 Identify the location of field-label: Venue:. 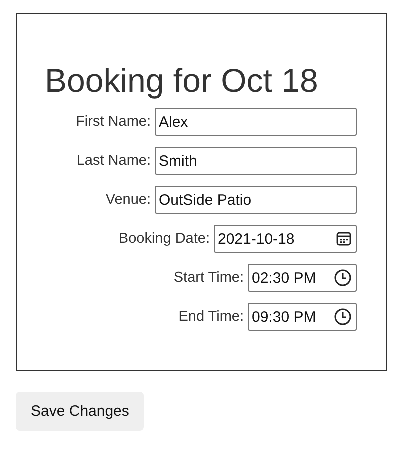
(128, 200).